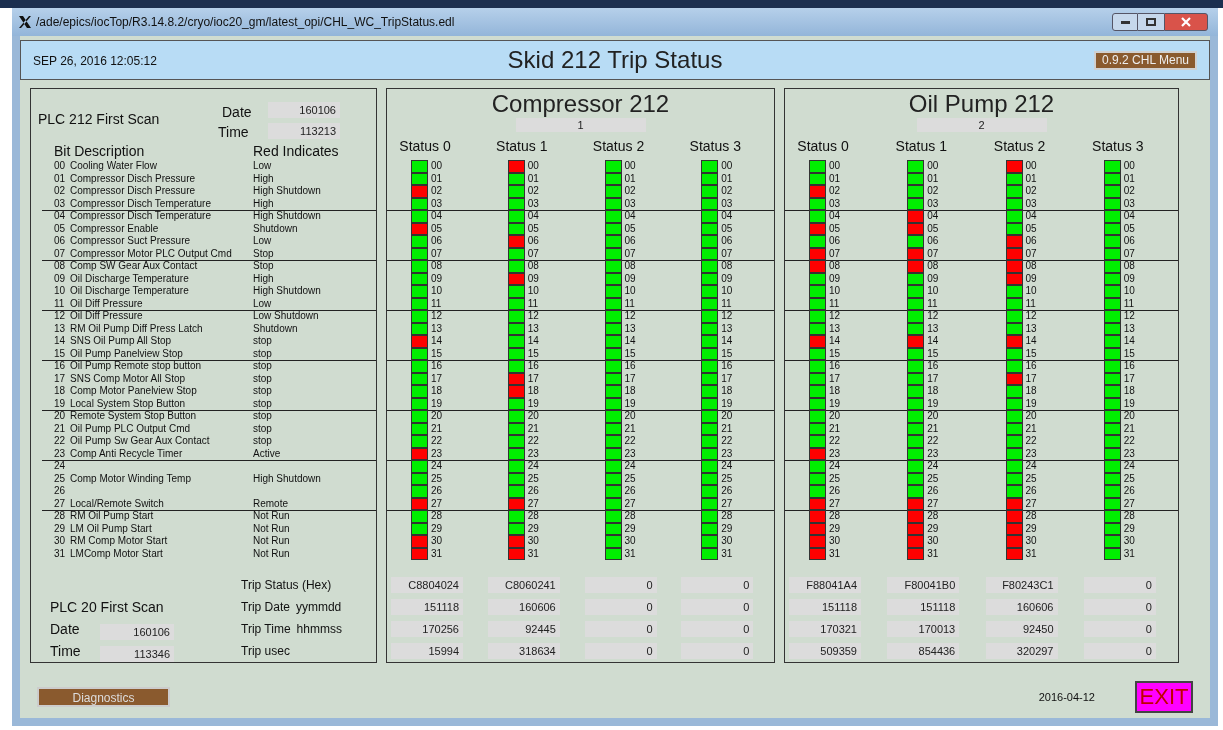  I want to click on bit-number: 19, so click(1129, 404).